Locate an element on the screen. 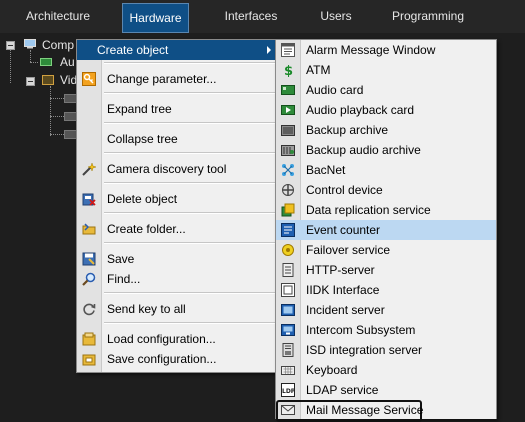 This screenshot has width=525, height=422. tab-hardware: Hardware is located at coordinates (155, 18).